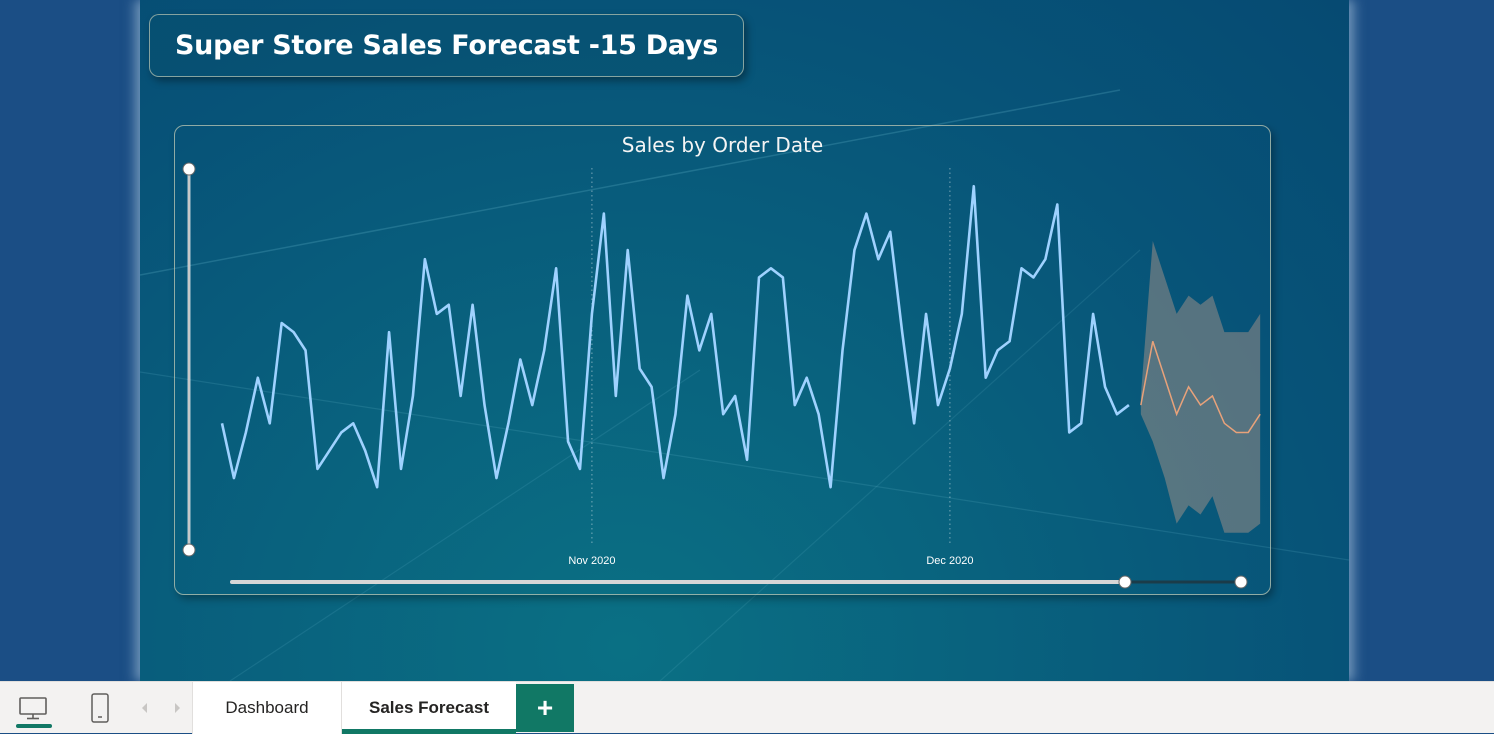 The height and width of the screenshot is (734, 1494). What do you see at coordinates (1241, 582) in the screenshot?
I see `x-zoom-handle-right` at bounding box center [1241, 582].